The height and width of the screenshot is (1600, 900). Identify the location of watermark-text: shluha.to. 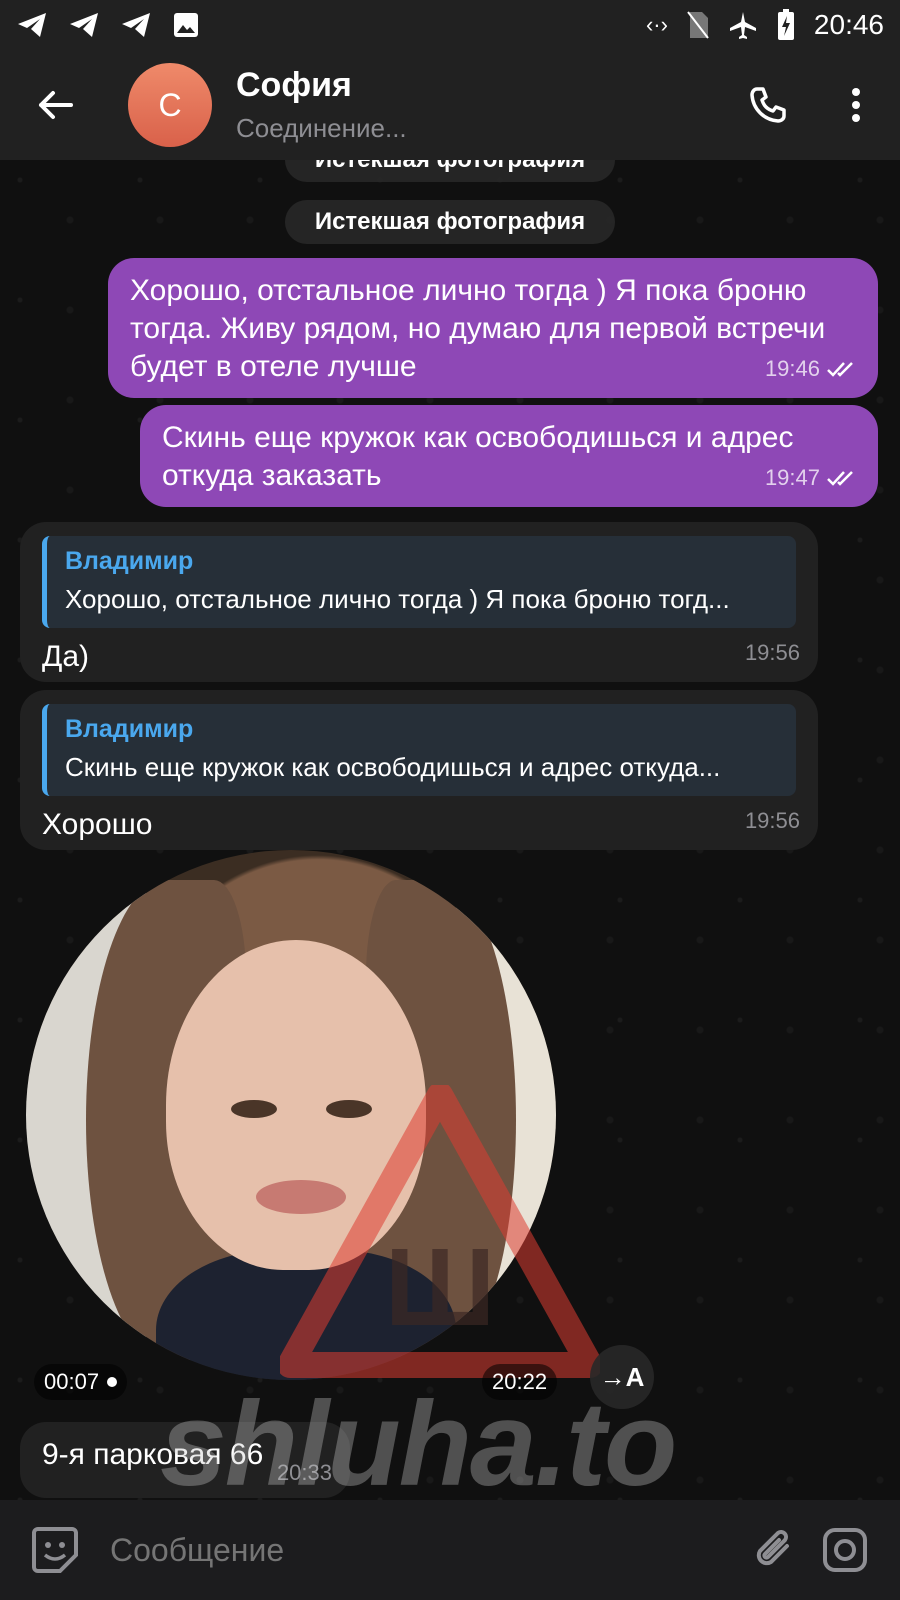
(418, 1444).